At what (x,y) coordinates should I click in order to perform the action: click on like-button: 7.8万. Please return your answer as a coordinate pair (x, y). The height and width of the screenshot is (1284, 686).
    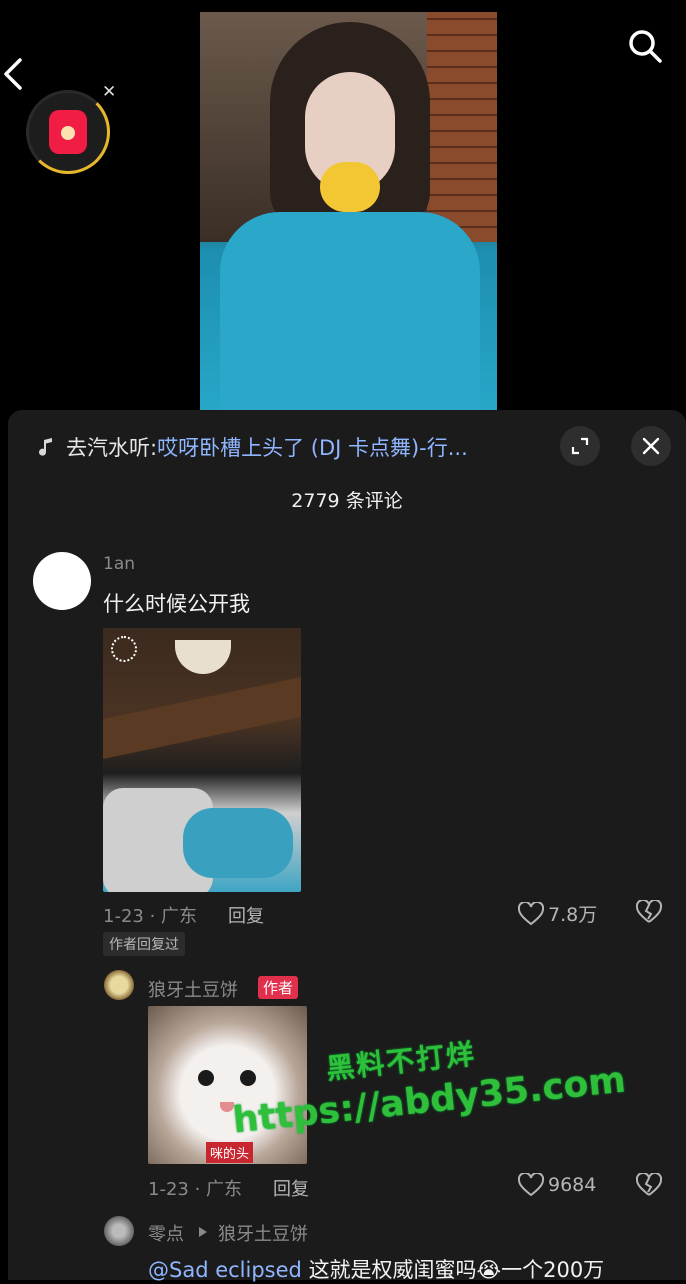
    Looking at the image, I should click on (557, 913).